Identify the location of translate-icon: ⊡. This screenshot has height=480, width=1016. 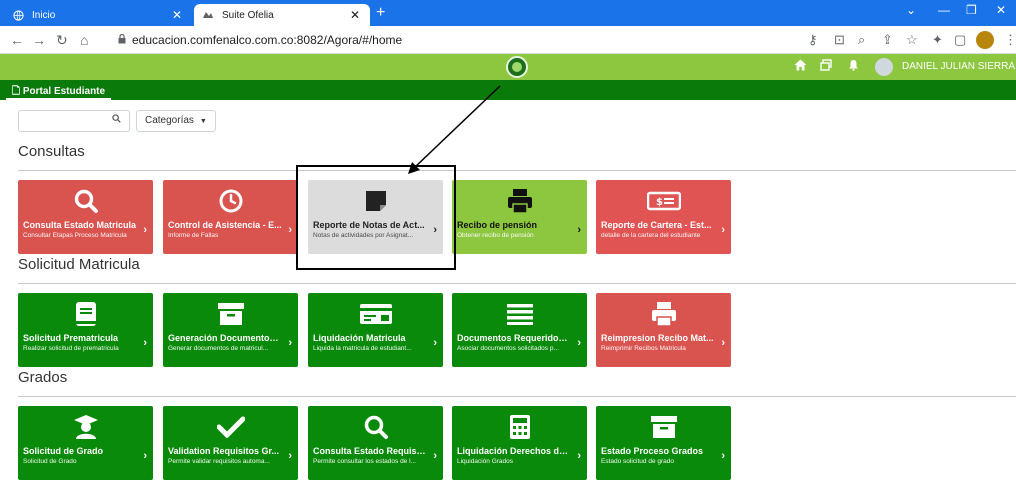
(839, 40).